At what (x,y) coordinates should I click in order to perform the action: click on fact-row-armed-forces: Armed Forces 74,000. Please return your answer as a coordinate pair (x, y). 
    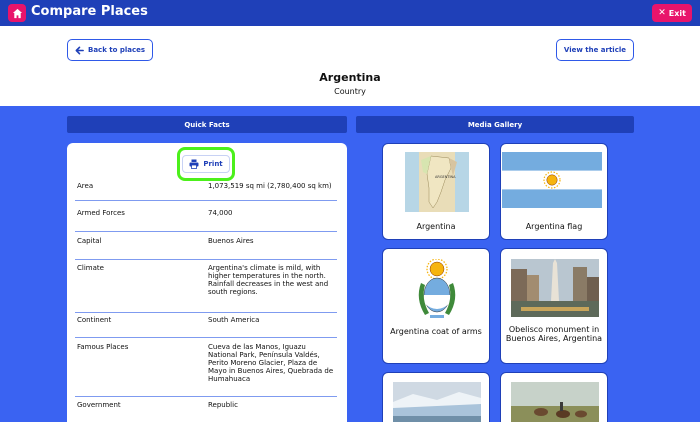
    Looking at the image, I should click on (206, 219).